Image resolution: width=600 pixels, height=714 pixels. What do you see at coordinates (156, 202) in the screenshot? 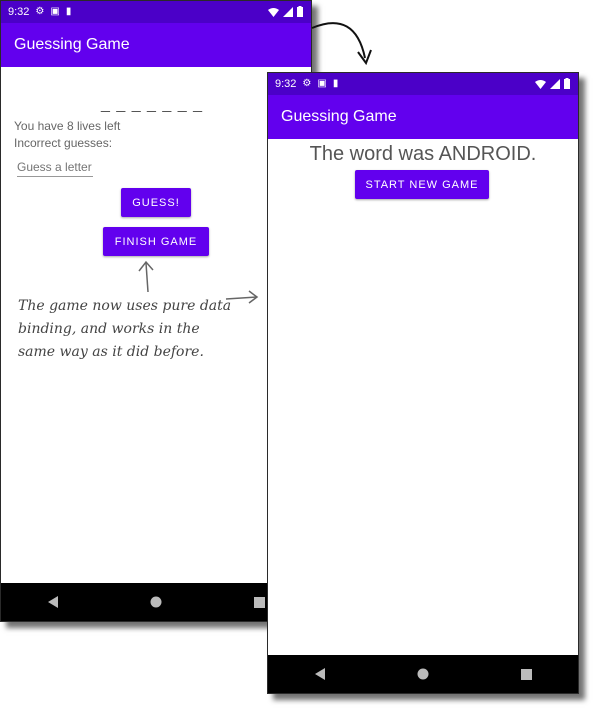
I see `guess-button: GUESS!` at bounding box center [156, 202].